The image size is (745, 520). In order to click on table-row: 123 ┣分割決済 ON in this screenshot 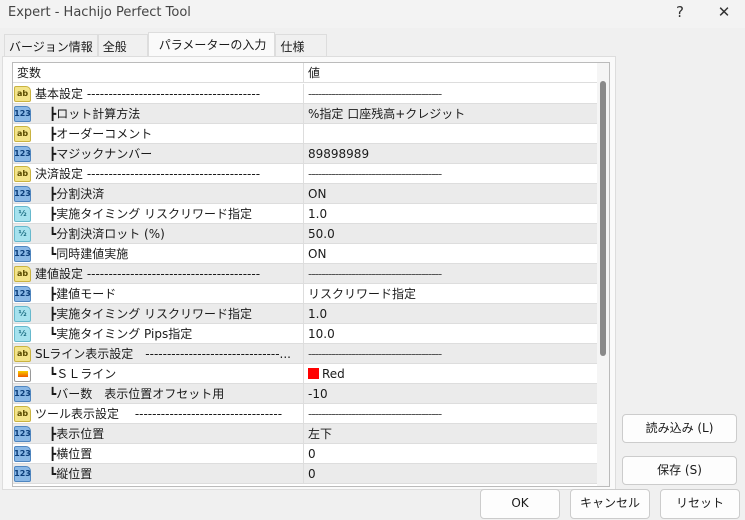, I will do `click(306, 194)`.